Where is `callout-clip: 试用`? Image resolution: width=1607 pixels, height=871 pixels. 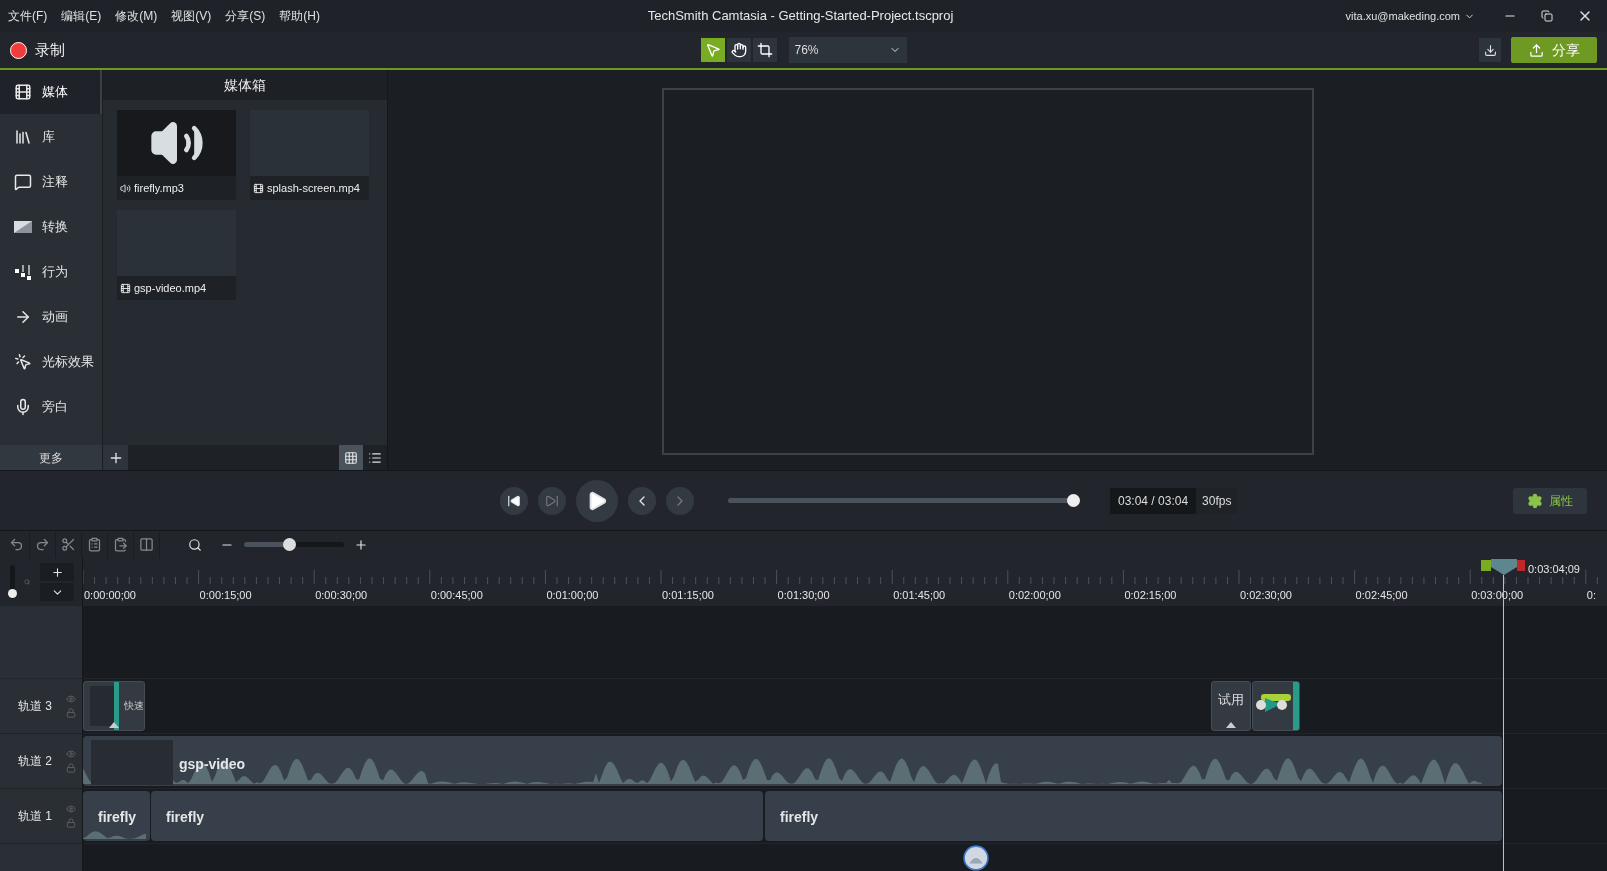
callout-clip: 试用 is located at coordinates (1231, 706).